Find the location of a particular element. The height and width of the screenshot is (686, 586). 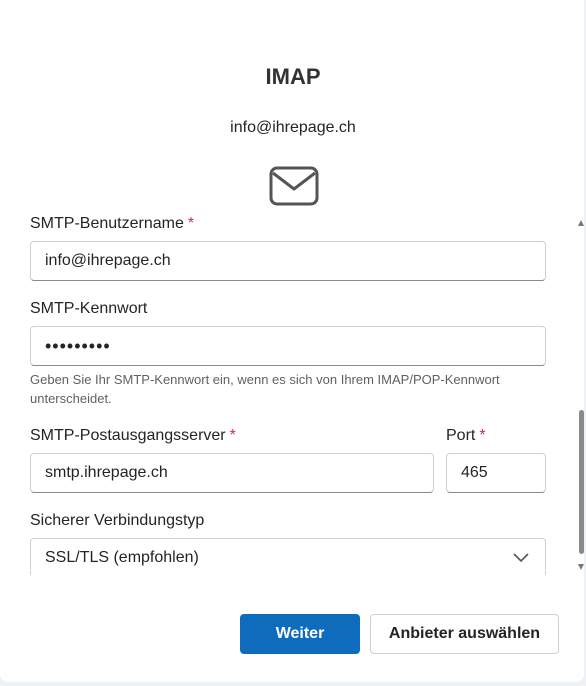

choose-provider-button: Anbieter auswählen is located at coordinates (464, 634).